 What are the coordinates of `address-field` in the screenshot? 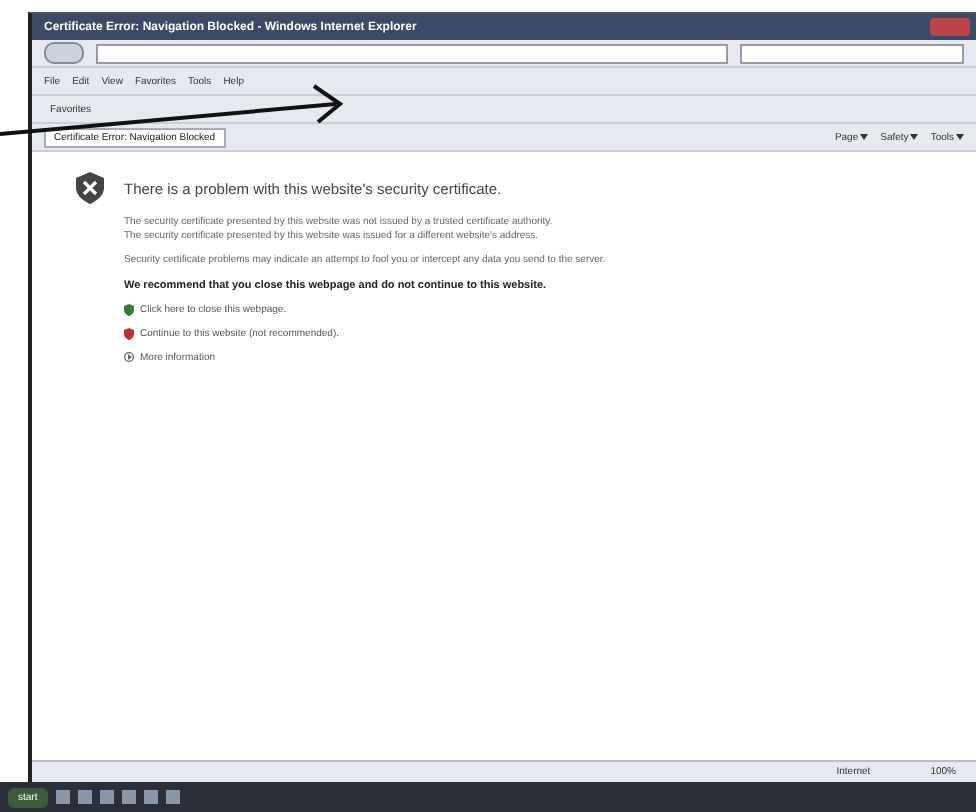 It's located at (412, 53).